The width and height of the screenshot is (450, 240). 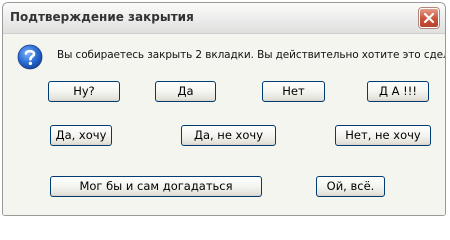 I want to click on question-icon, so click(x=30, y=57).